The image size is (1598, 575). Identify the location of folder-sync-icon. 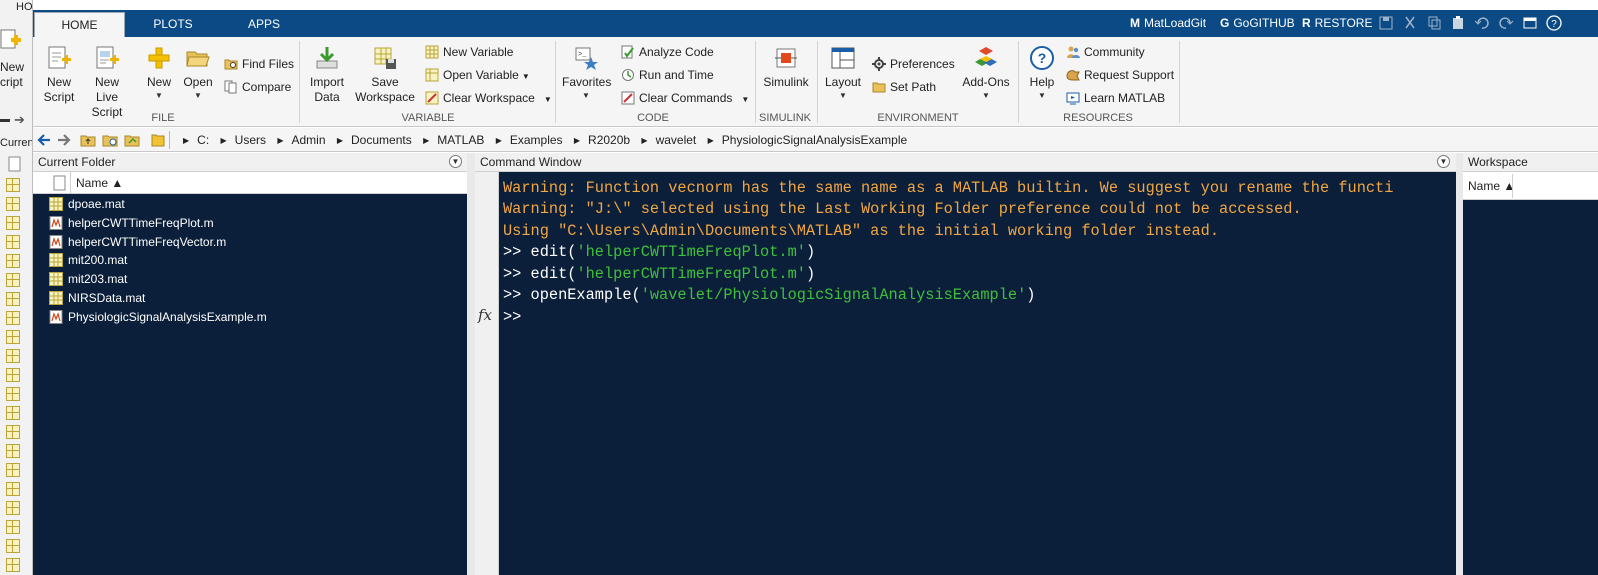
(132, 140).